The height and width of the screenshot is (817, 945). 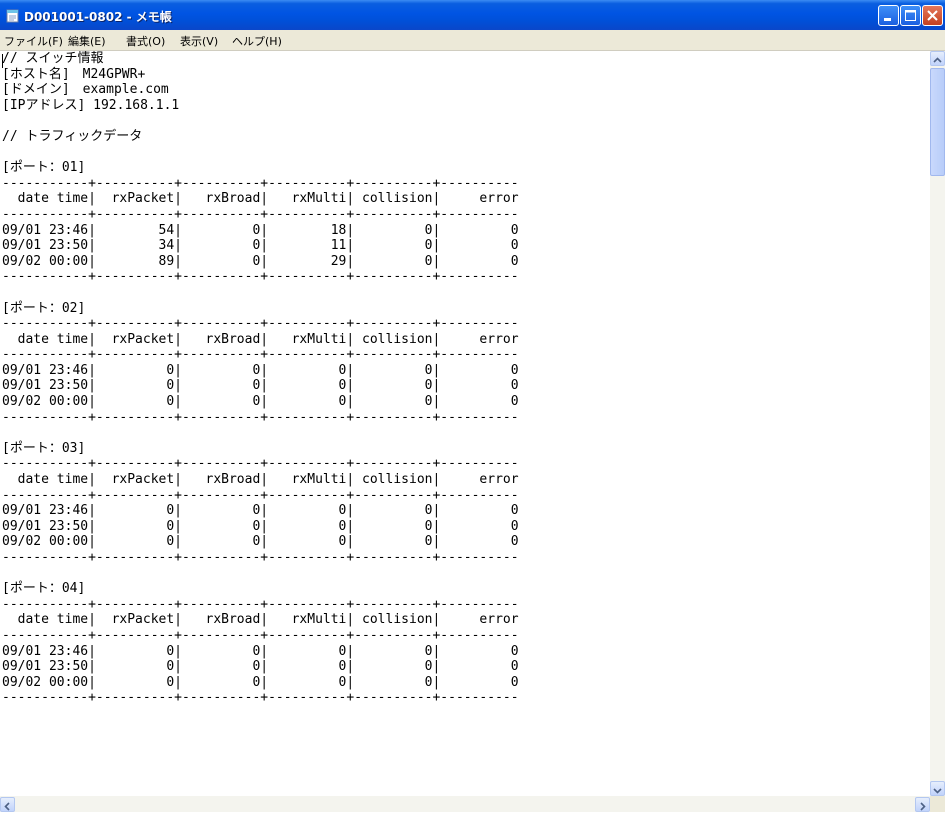 What do you see at coordinates (257, 41) in the screenshot?
I see `menu-help: ヘルプ(H)` at bounding box center [257, 41].